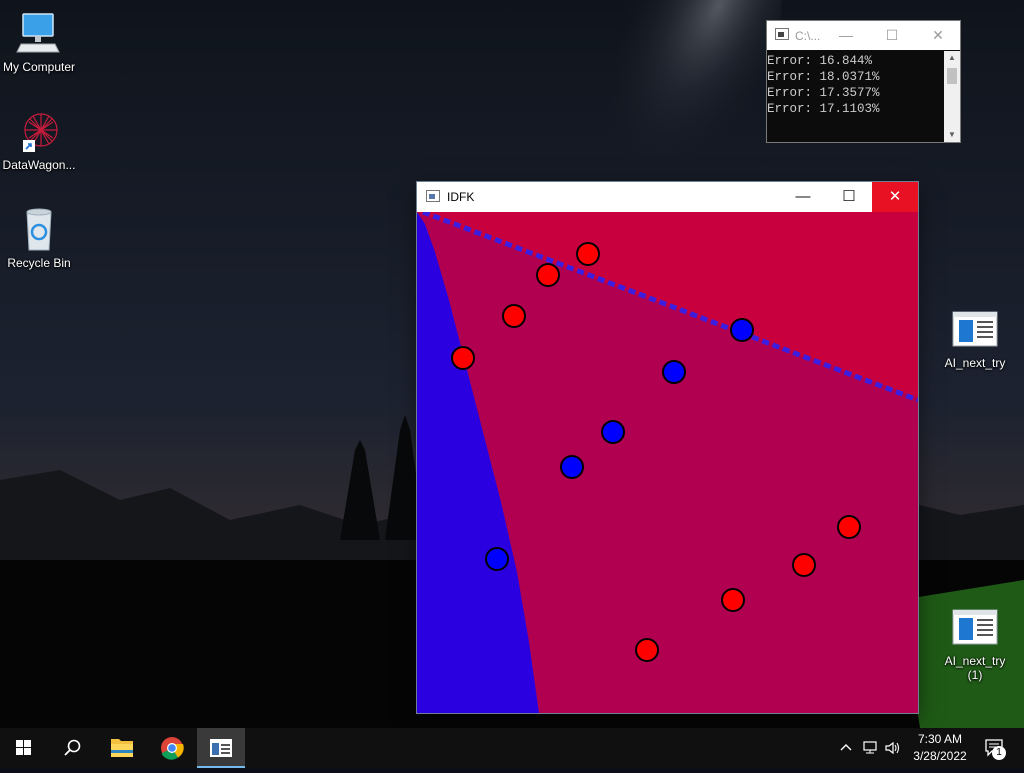 This screenshot has width=1024, height=773. What do you see at coordinates (893, 748) in the screenshot?
I see `volume-icon` at bounding box center [893, 748].